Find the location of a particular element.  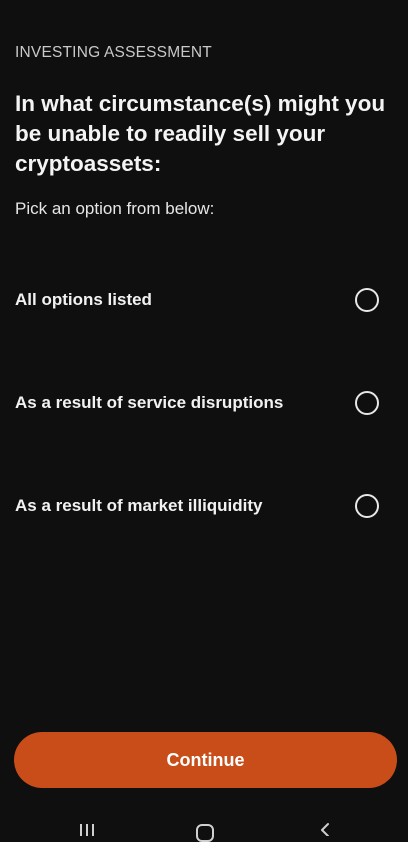

instruction-text: Pick an option from below: is located at coordinates (115, 208).